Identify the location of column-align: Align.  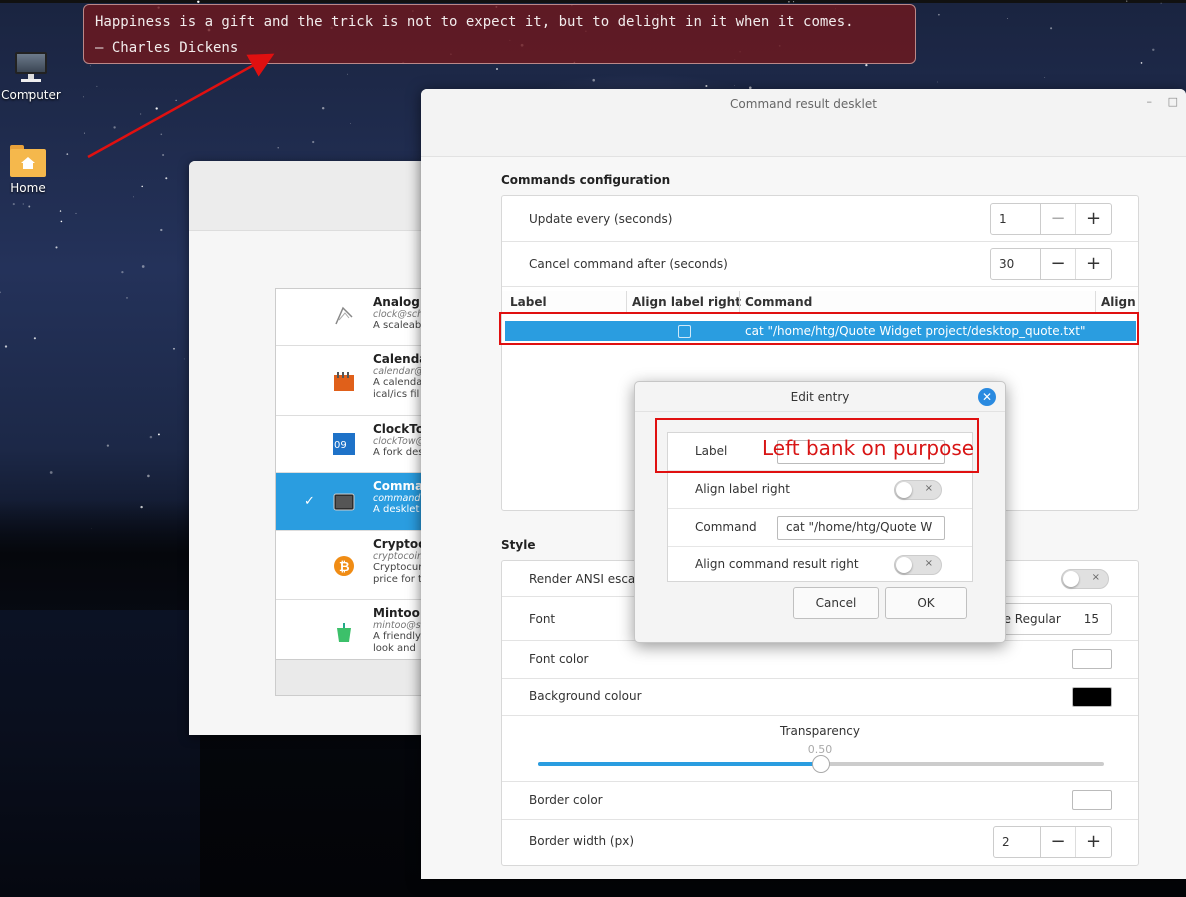
(1118, 302).